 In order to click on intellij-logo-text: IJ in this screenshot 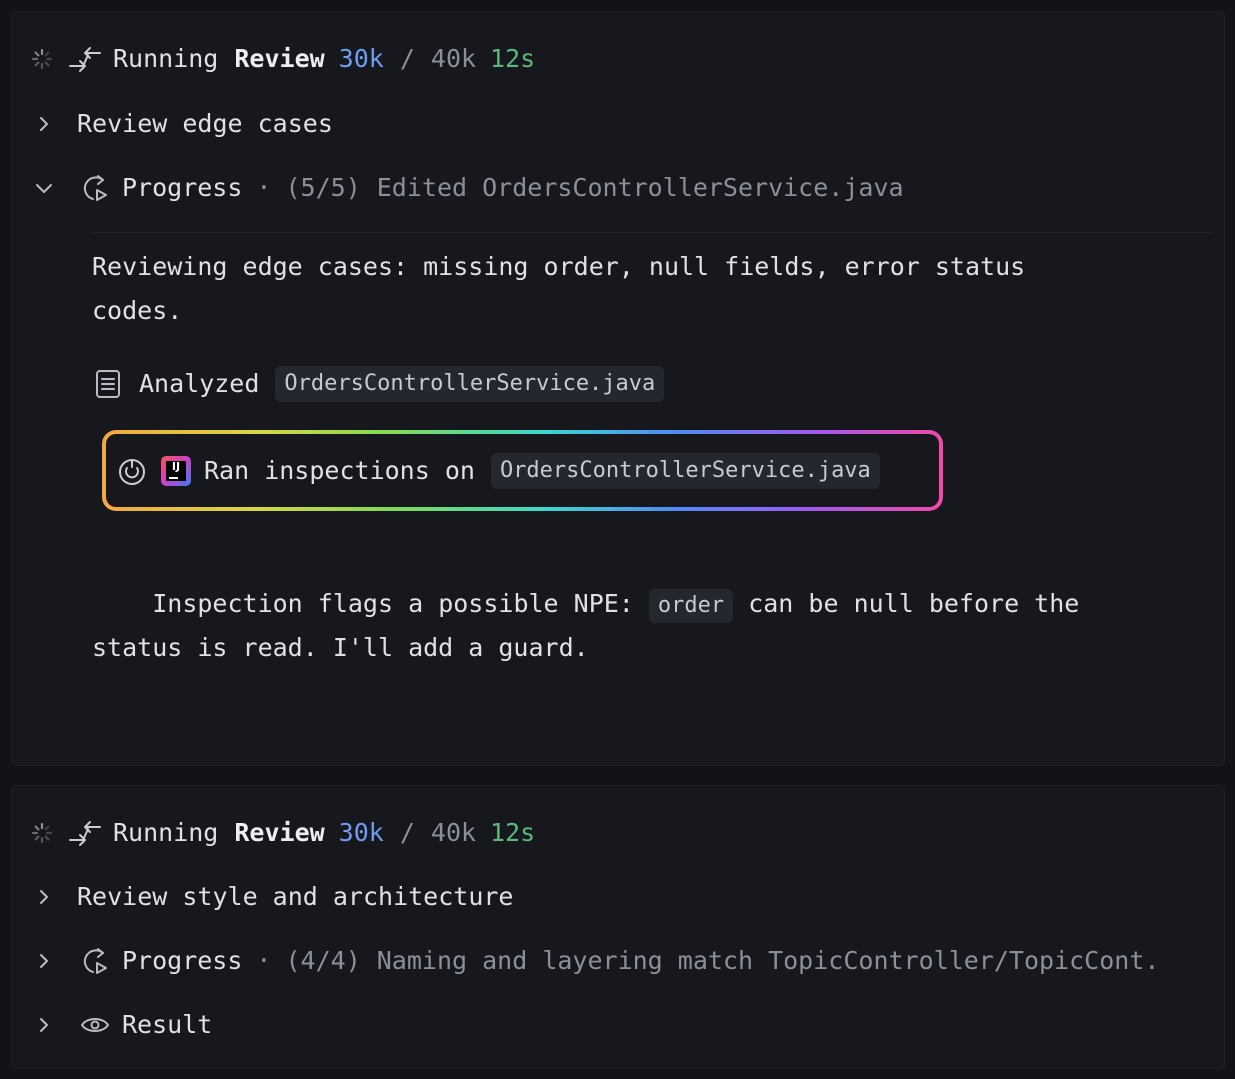, I will do `click(176, 466)`.